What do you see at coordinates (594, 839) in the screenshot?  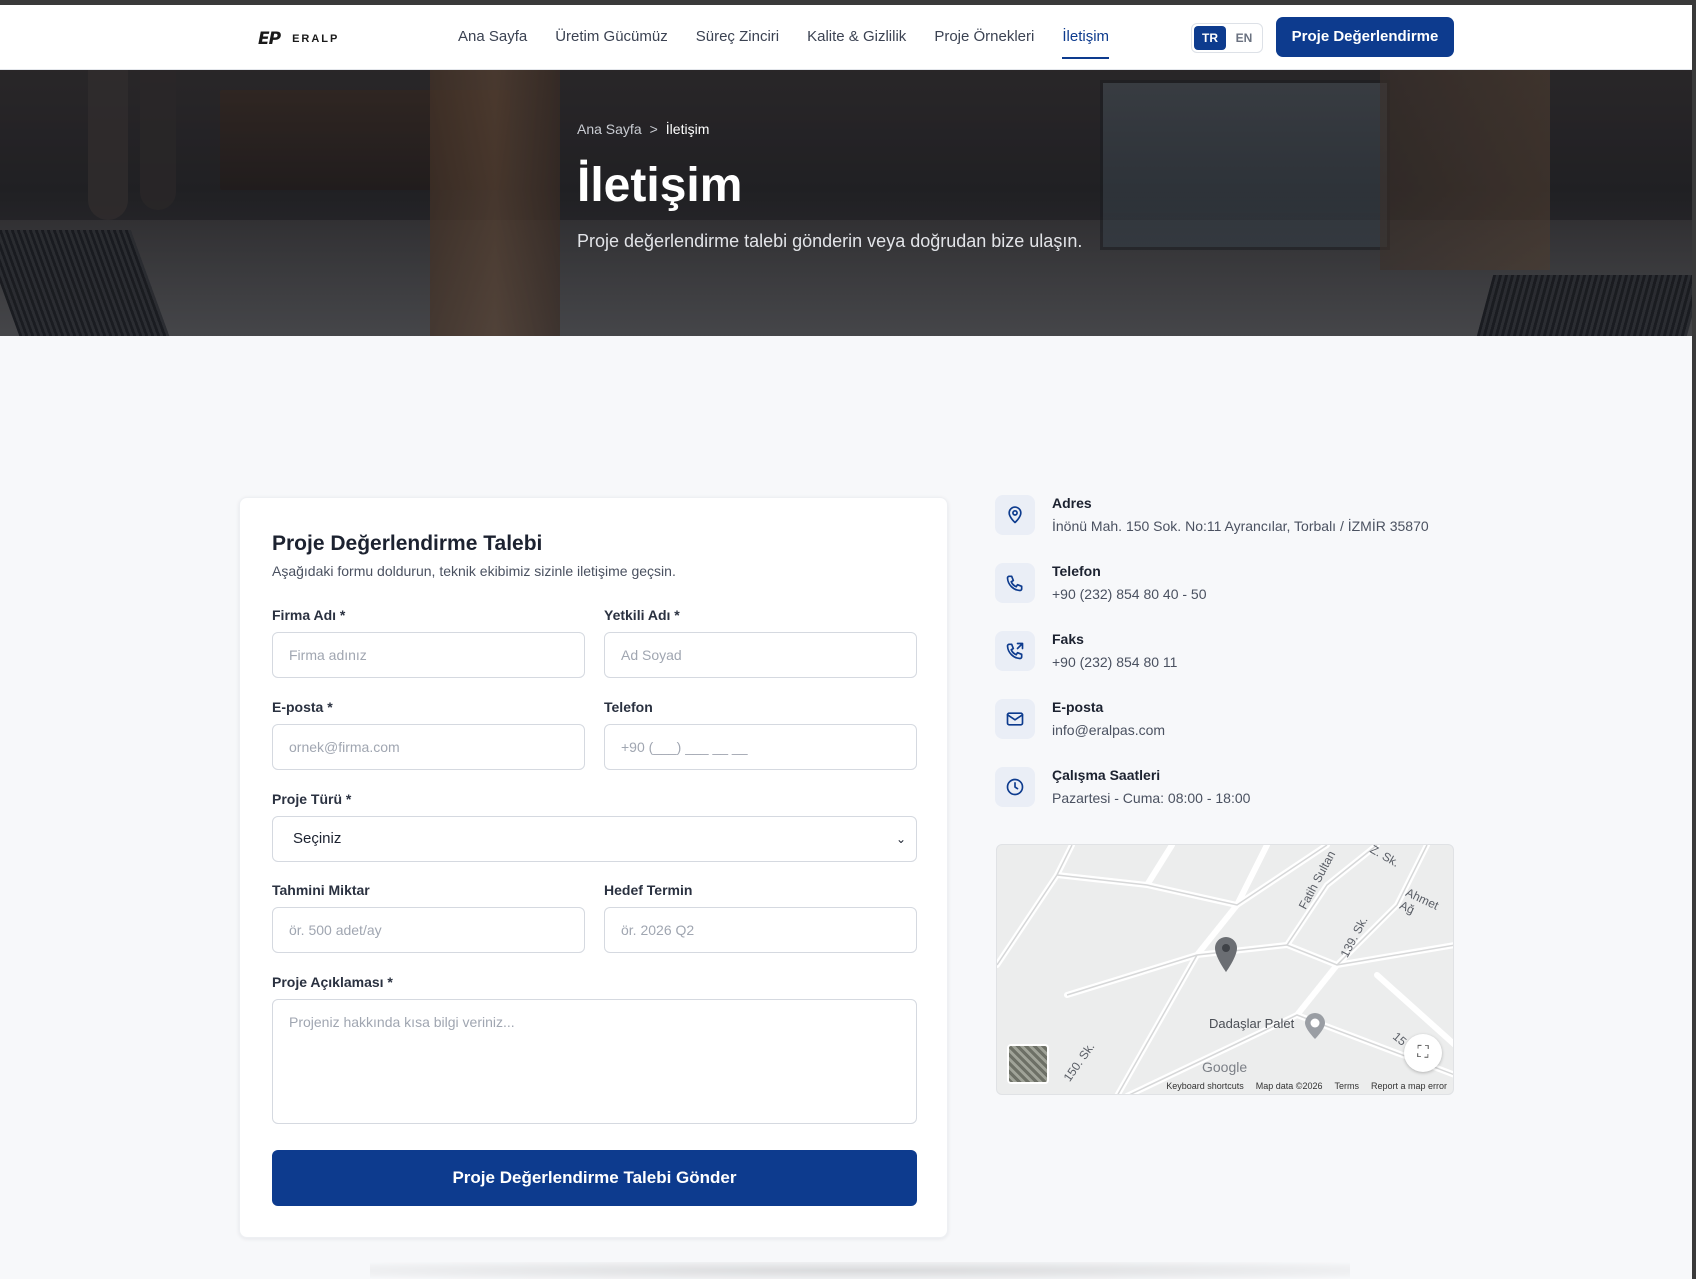 I see `project-type-select: Seçiniz ⌄` at bounding box center [594, 839].